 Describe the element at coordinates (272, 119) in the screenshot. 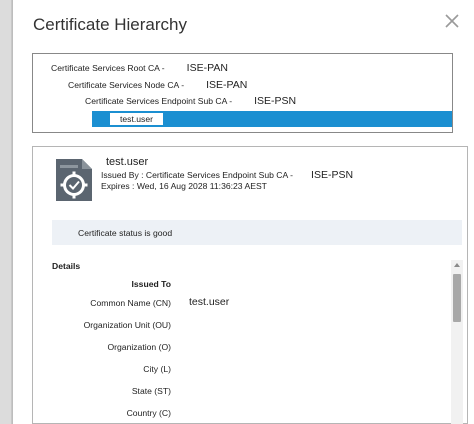

I see `hierarchy-item-selected: test.user` at that location.